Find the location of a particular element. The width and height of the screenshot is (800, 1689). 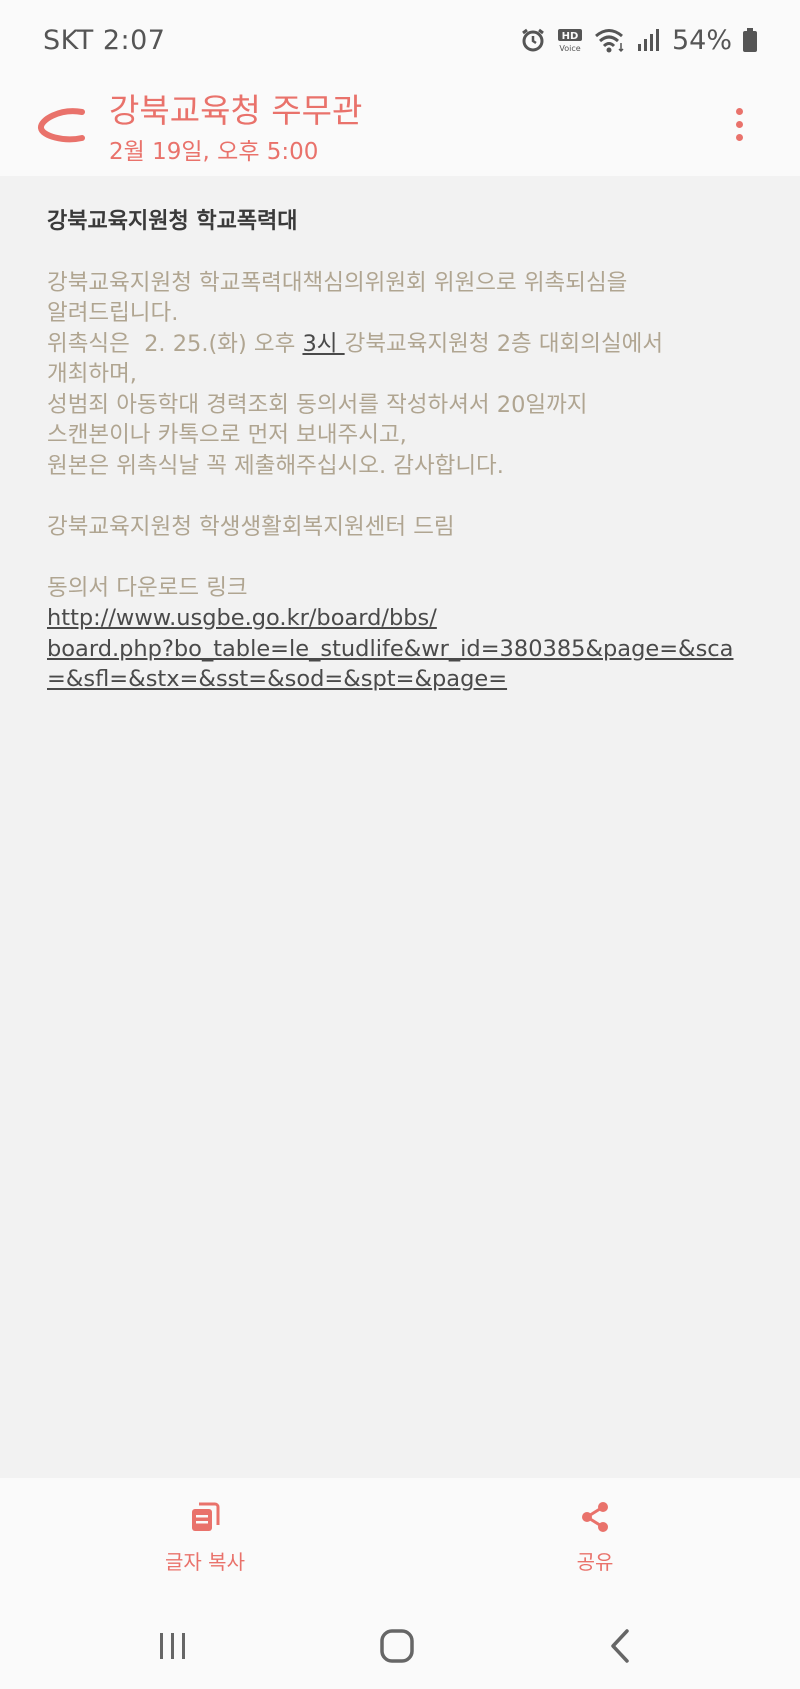

battery-level: 54% is located at coordinates (701, 40).